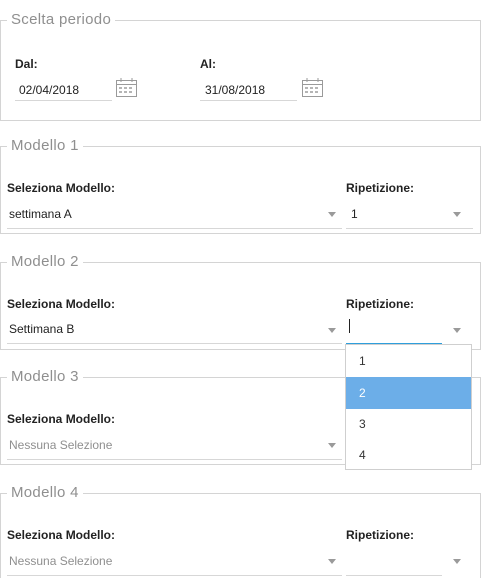 This screenshot has height=578, width=482. Describe the element at coordinates (380, 304) in the screenshot. I see `ripetizione-2-label: Ripetizione:` at that location.